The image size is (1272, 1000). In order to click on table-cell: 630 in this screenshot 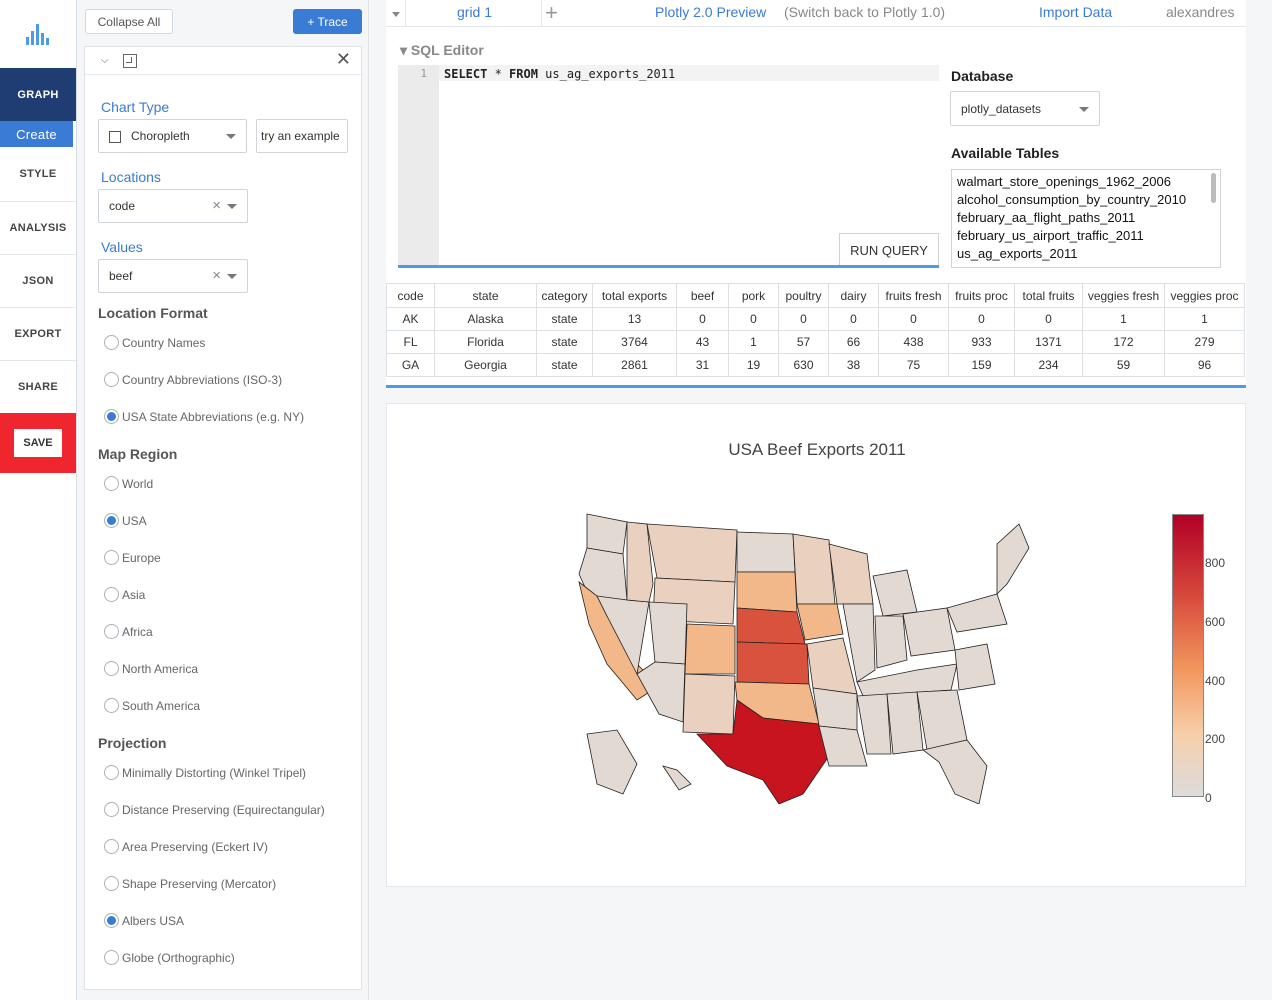, I will do `click(803, 365)`.